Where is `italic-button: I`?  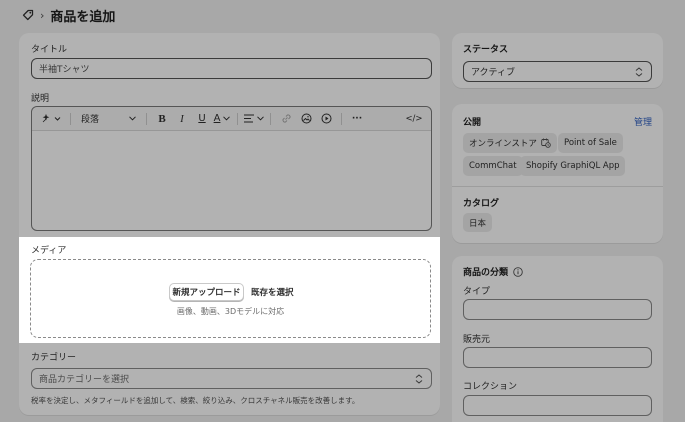
italic-button: I is located at coordinates (182, 119).